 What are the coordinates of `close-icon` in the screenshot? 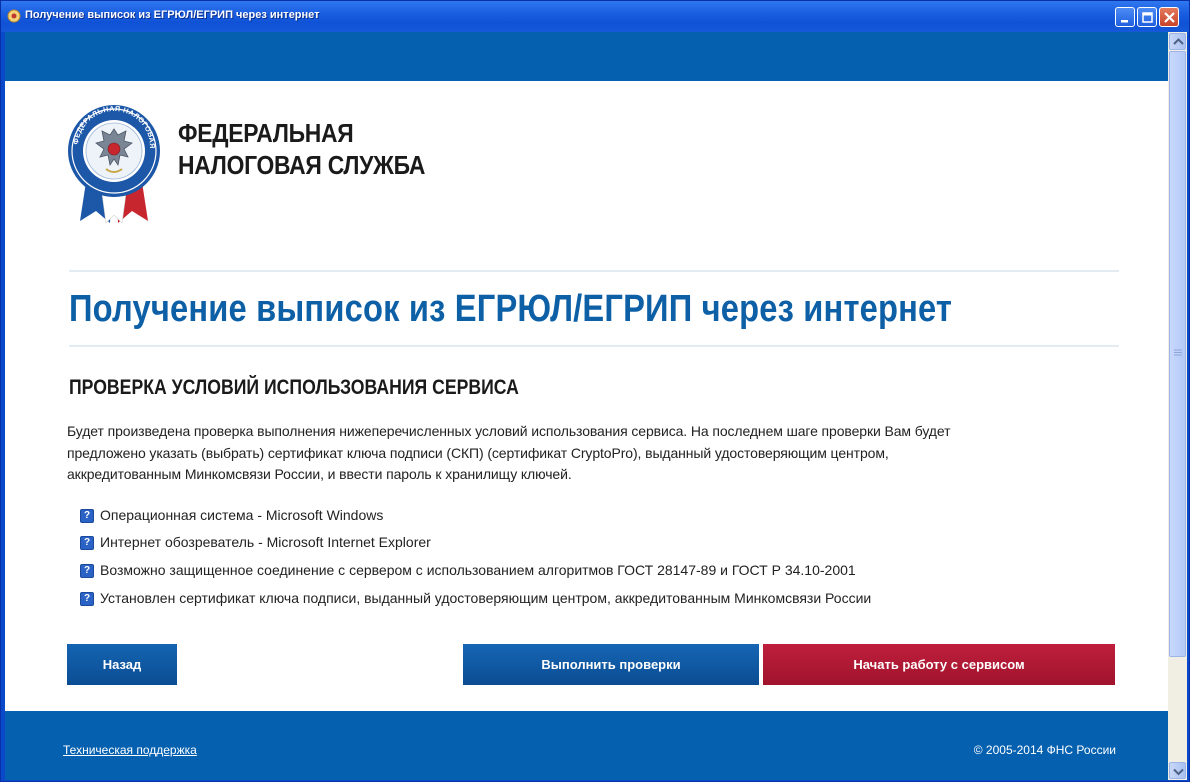 It's located at (1169, 17).